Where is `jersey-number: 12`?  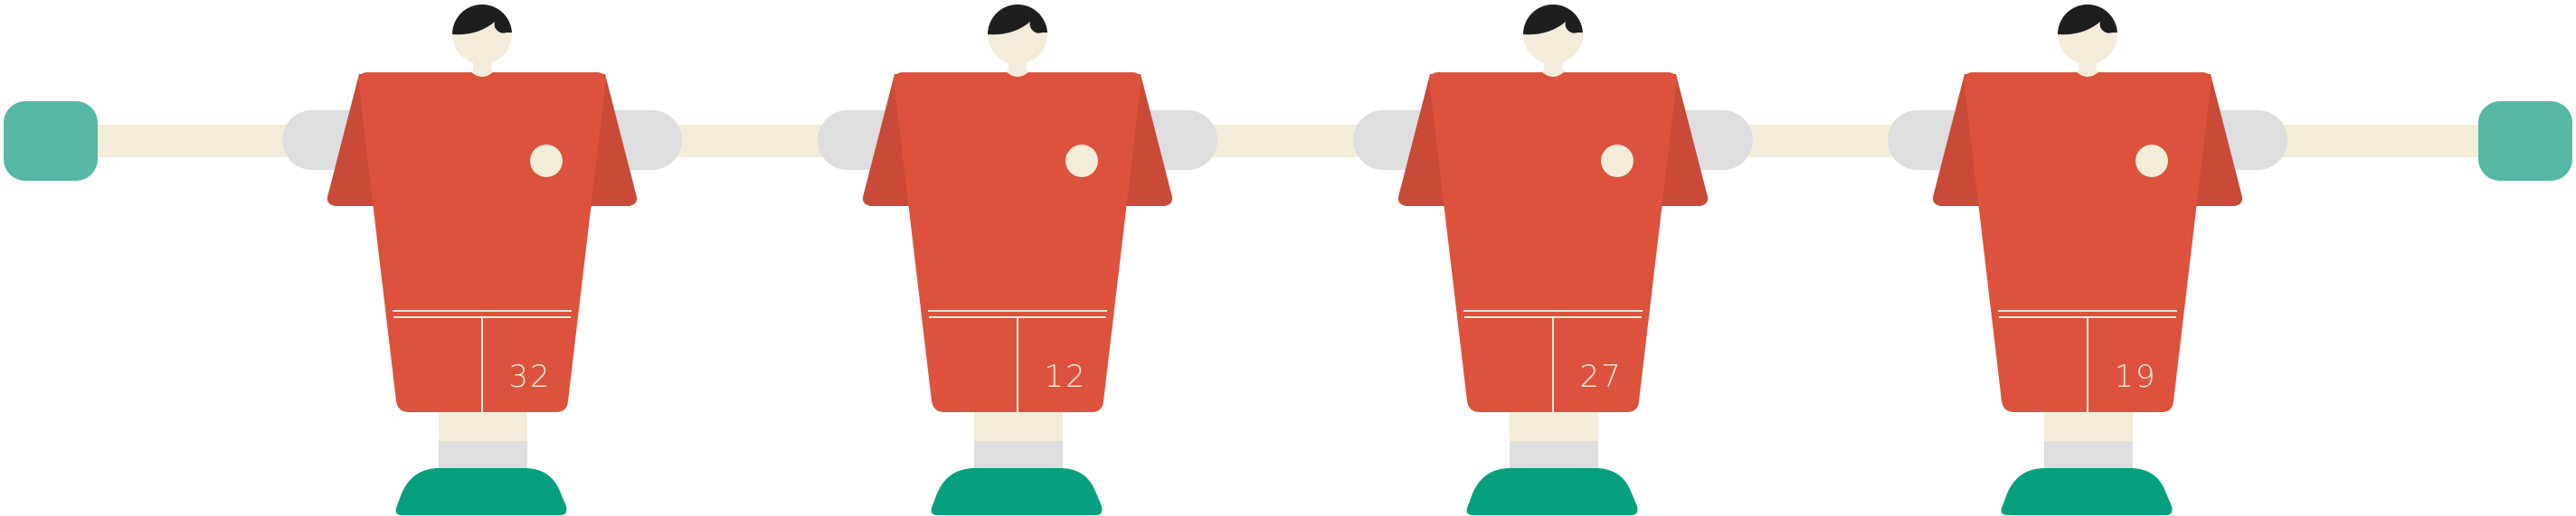
jersey-number: 12 is located at coordinates (1065, 377).